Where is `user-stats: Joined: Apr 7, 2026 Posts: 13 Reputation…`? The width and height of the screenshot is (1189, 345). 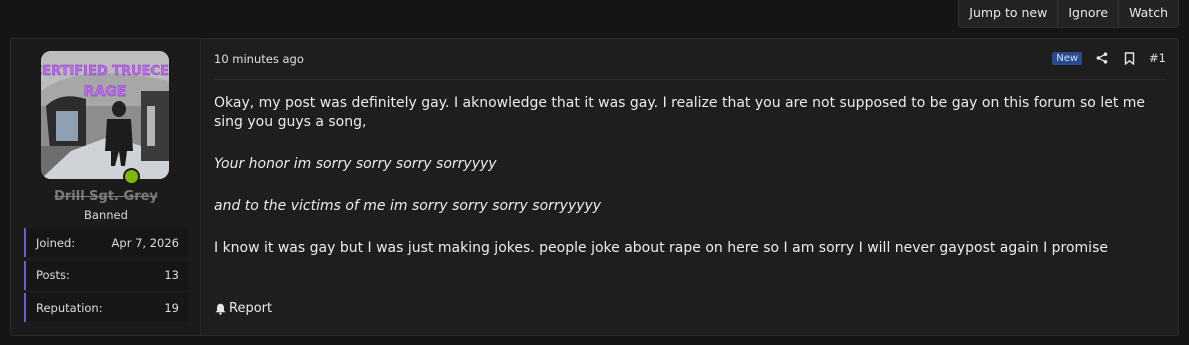
user-stats: Joined: Apr 7, 2026 Posts: 13 Reputation… is located at coordinates (106, 277).